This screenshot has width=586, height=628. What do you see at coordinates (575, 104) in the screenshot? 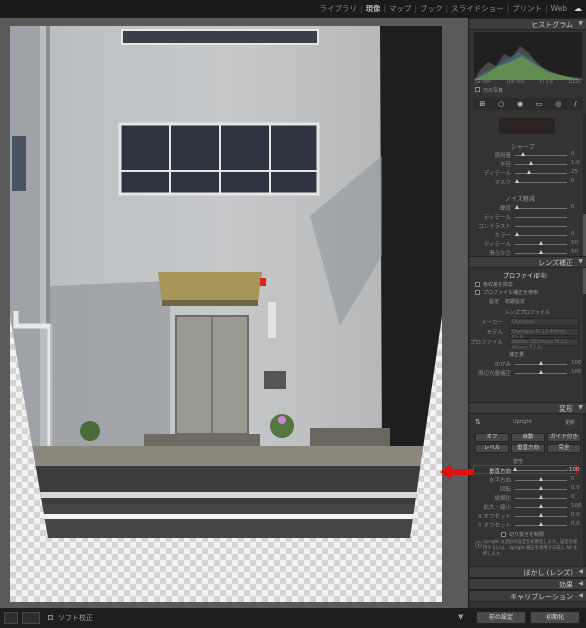
I see `brush-icon: ∕` at bounding box center [575, 104].